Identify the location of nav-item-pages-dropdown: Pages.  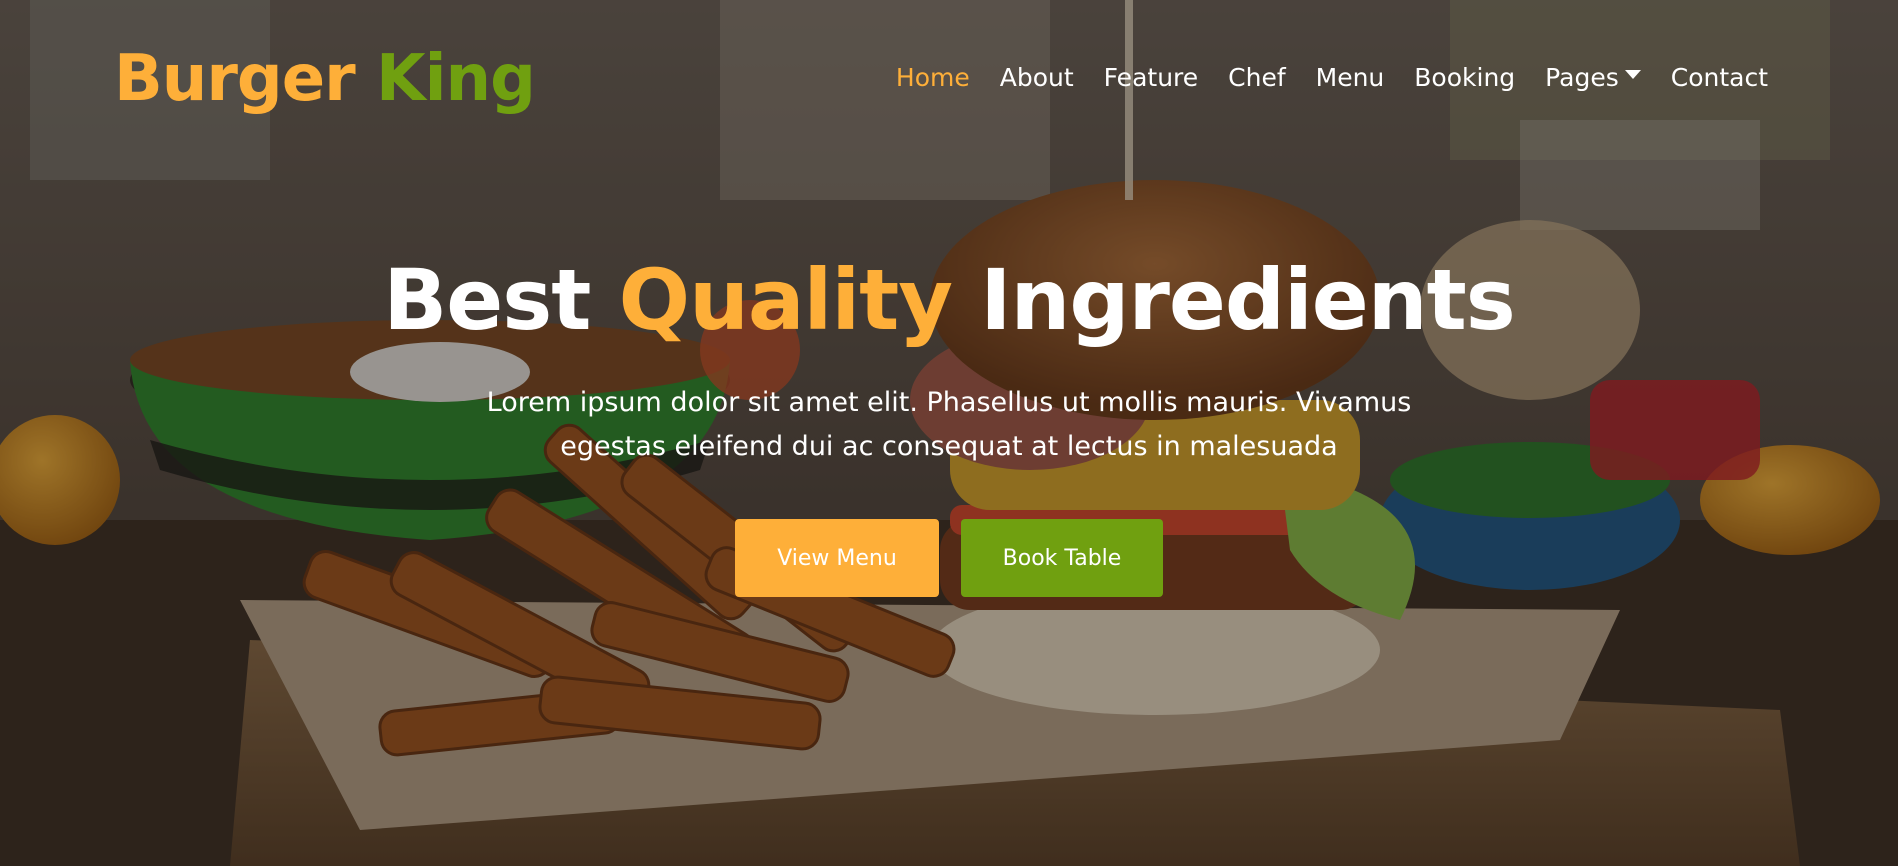
(1593, 78).